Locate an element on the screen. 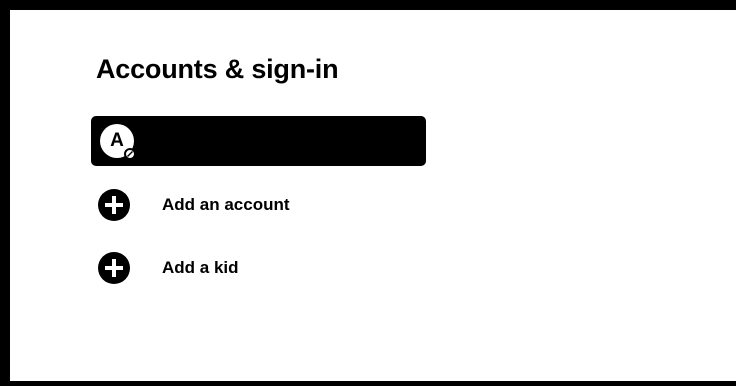  add-kid-label: Add a kid is located at coordinates (200, 267).